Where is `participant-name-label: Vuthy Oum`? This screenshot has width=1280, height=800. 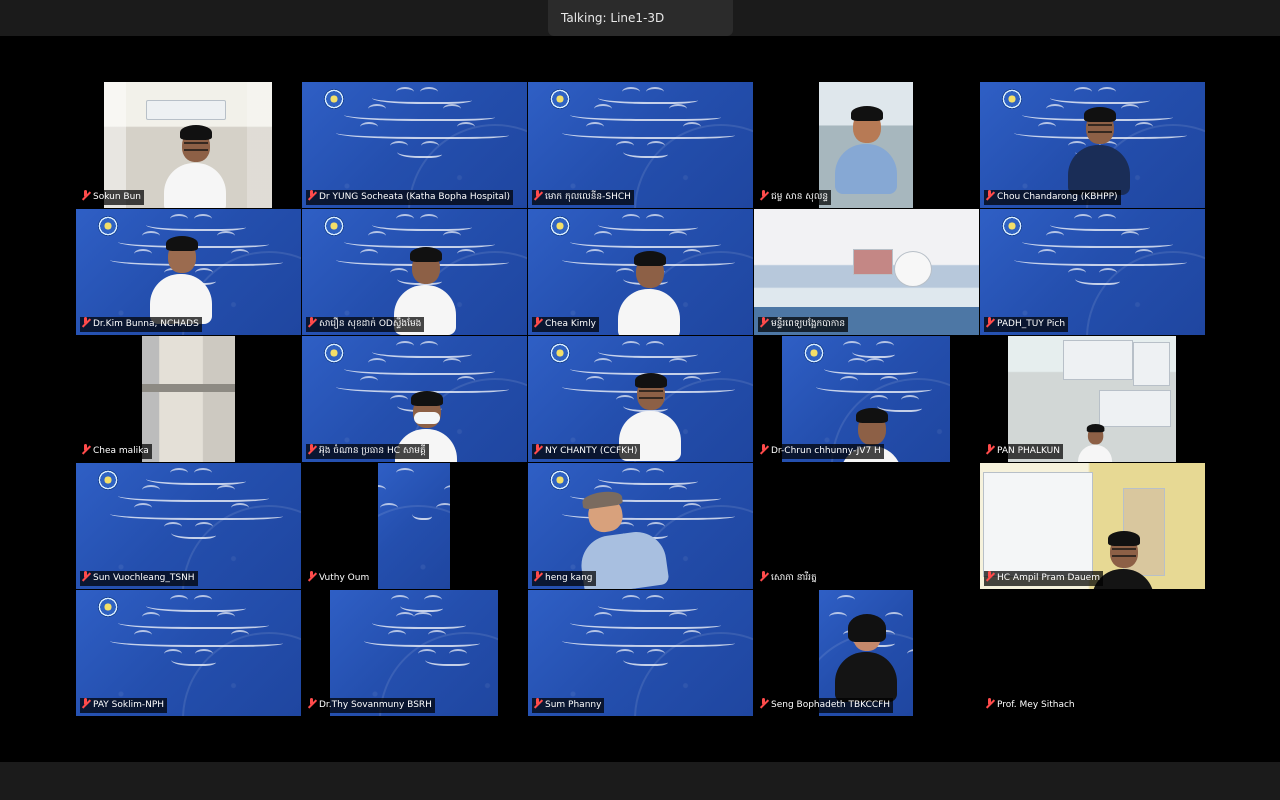 participant-name-label: Vuthy Oum is located at coordinates (339, 578).